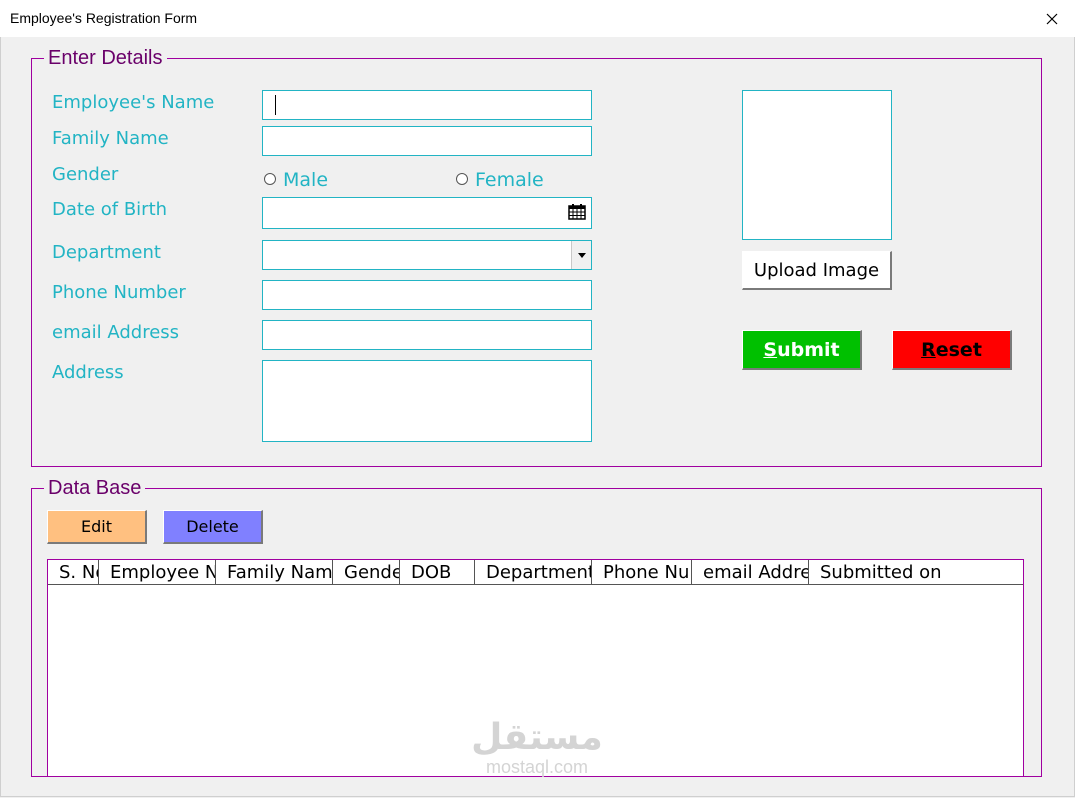  I want to click on employee-name-label: Employee's Name, so click(133, 102).